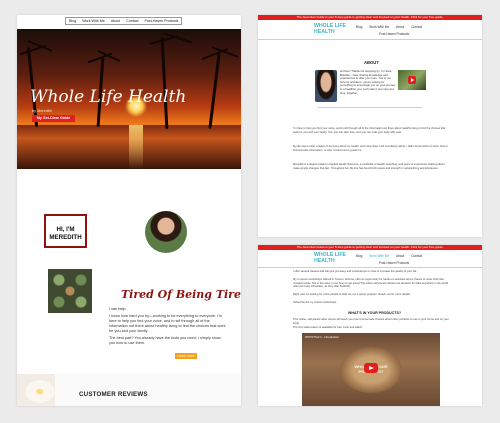 The width and height of the screenshot is (500, 423). What do you see at coordinates (136, 147) in the screenshot?
I see `sun-reflection` at bounding box center [136, 147].